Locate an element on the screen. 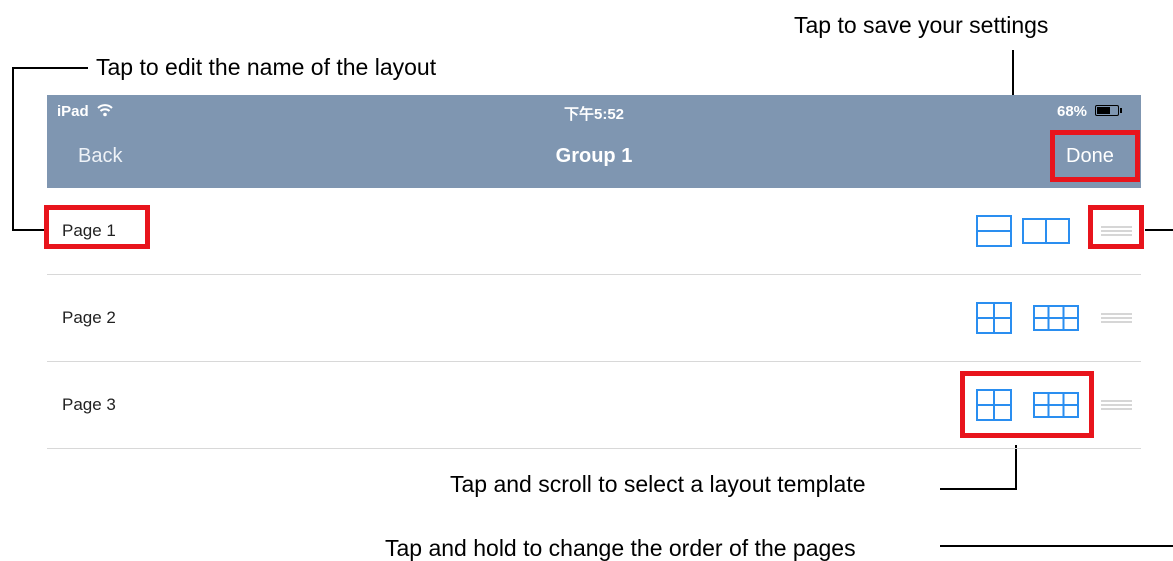  highlight-reorder-handle is located at coordinates (1116, 227).